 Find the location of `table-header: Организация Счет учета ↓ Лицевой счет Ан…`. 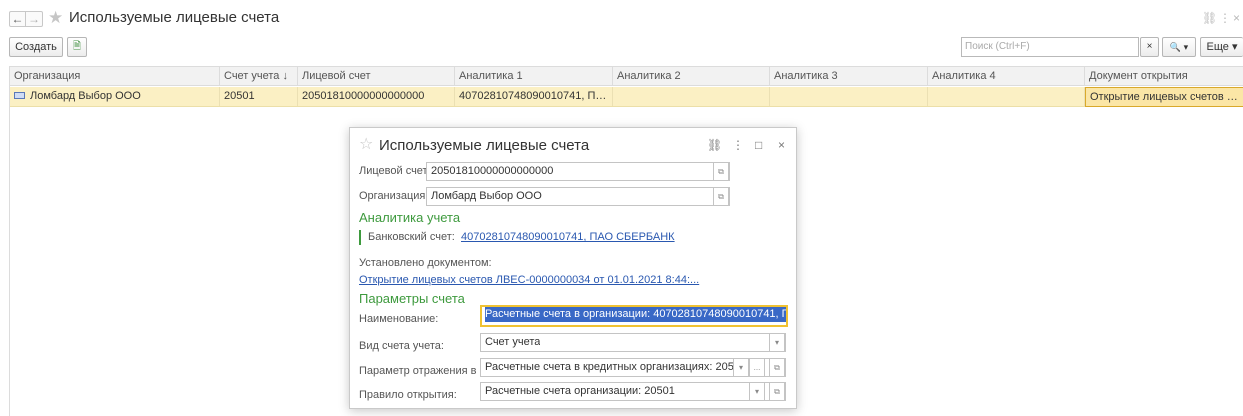

table-header: Организация Счет учета ↓ Лицевой счет Ан… is located at coordinates (626, 76).